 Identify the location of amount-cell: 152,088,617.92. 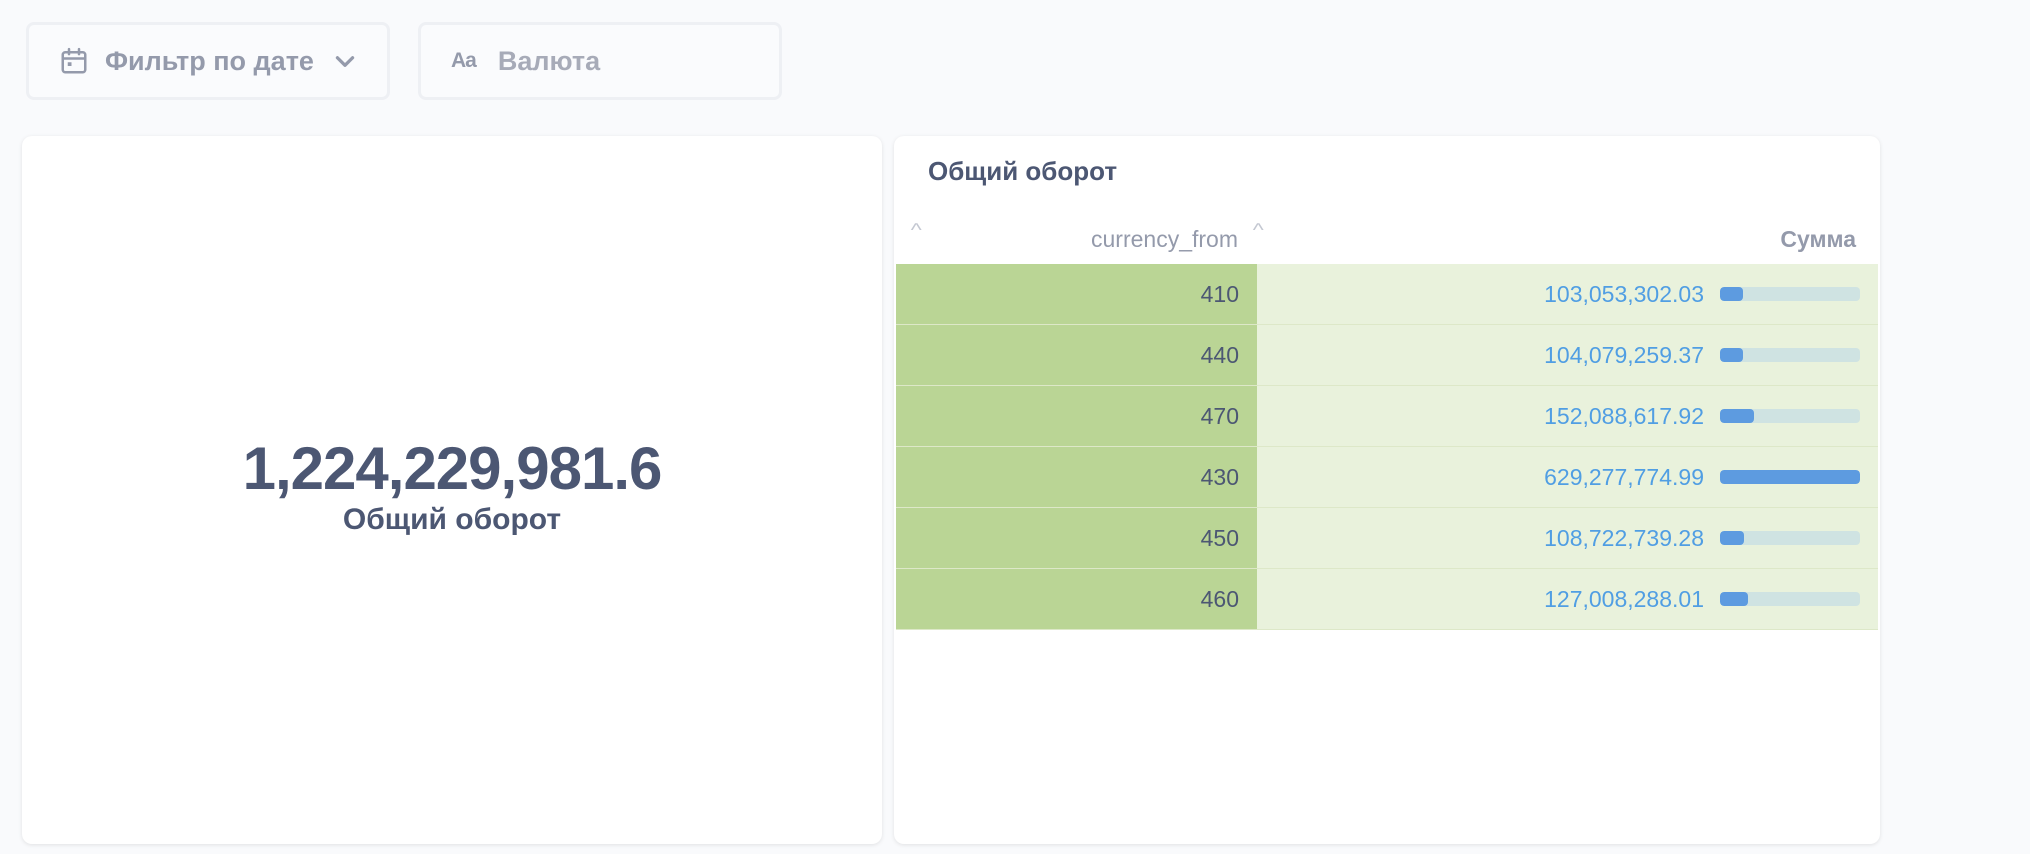
(1567, 416).